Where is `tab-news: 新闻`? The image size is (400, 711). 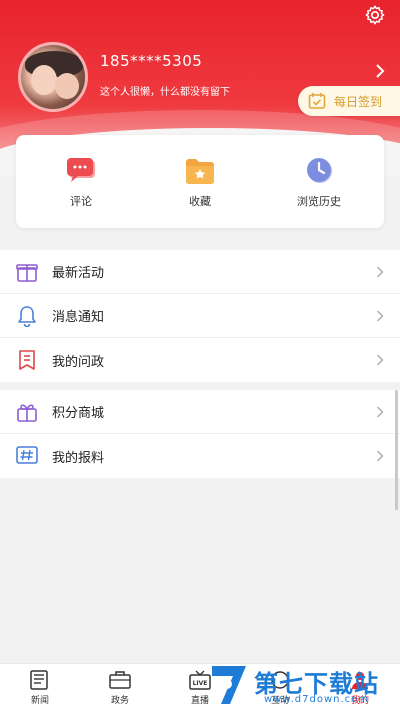 tab-news: 新闻 is located at coordinates (40, 687).